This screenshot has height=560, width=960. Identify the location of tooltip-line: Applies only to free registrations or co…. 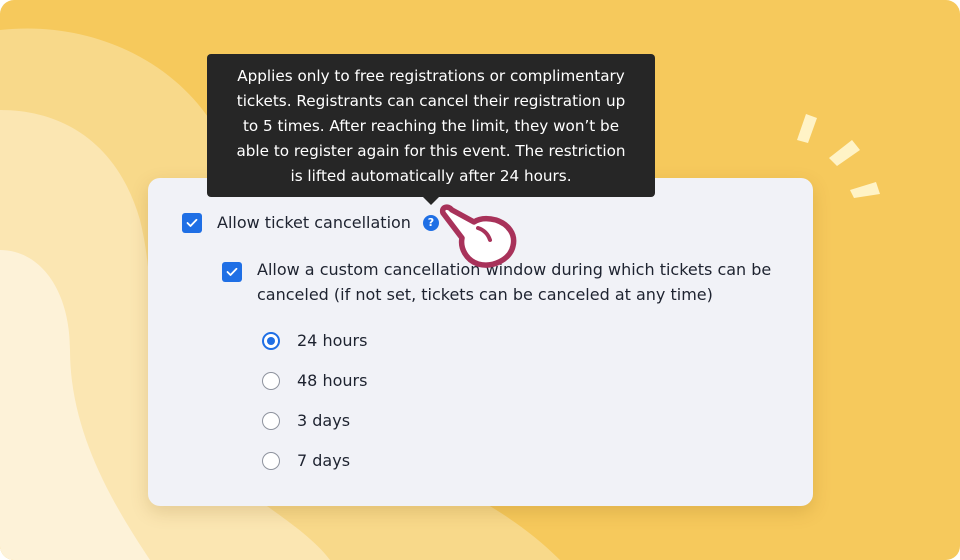
(431, 76).